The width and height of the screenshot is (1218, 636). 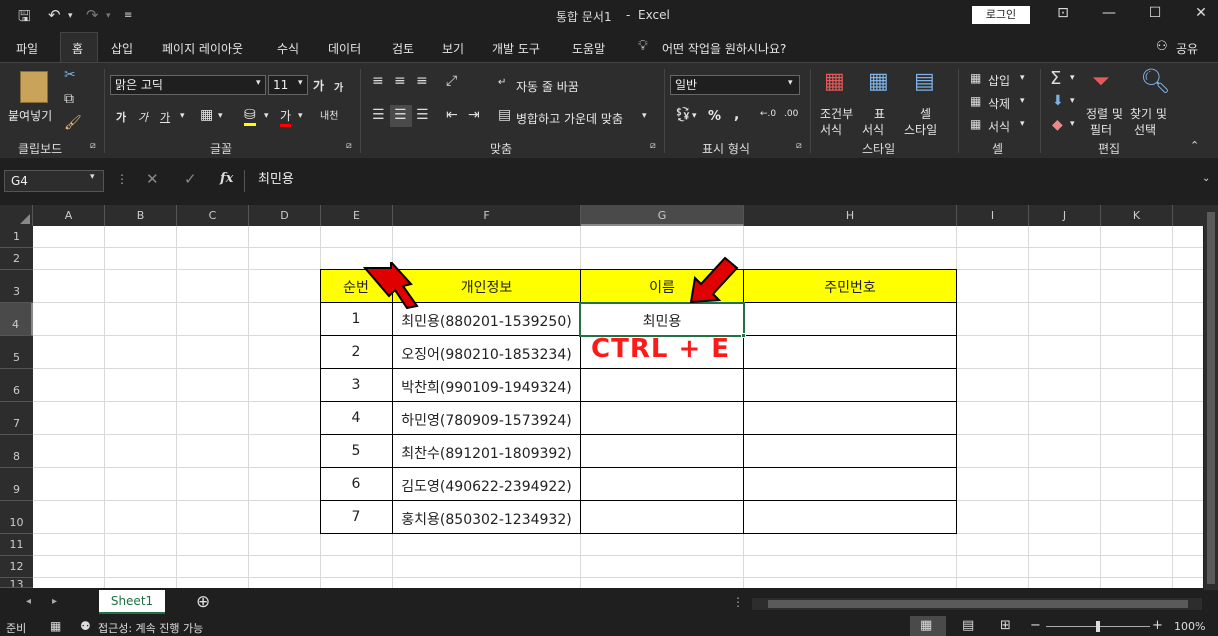 What do you see at coordinates (790, 83) in the screenshot?
I see `number-format-dropdown-icon: ▾` at bounding box center [790, 83].